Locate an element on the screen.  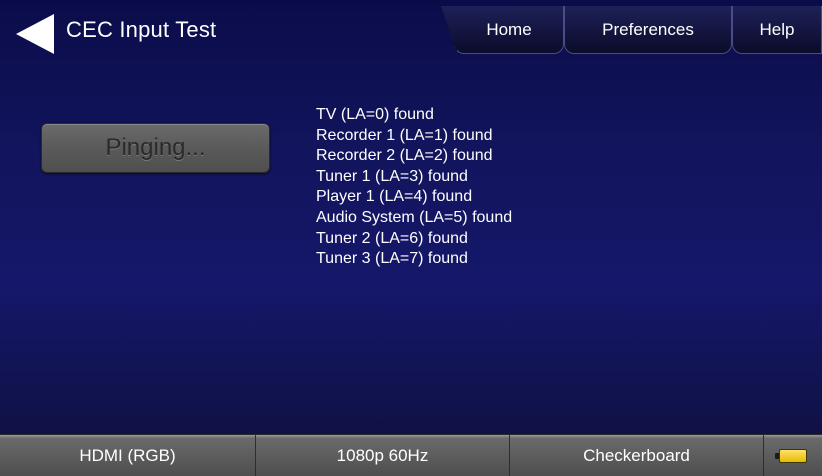
tab-home-label: Home is located at coordinates (509, 29).